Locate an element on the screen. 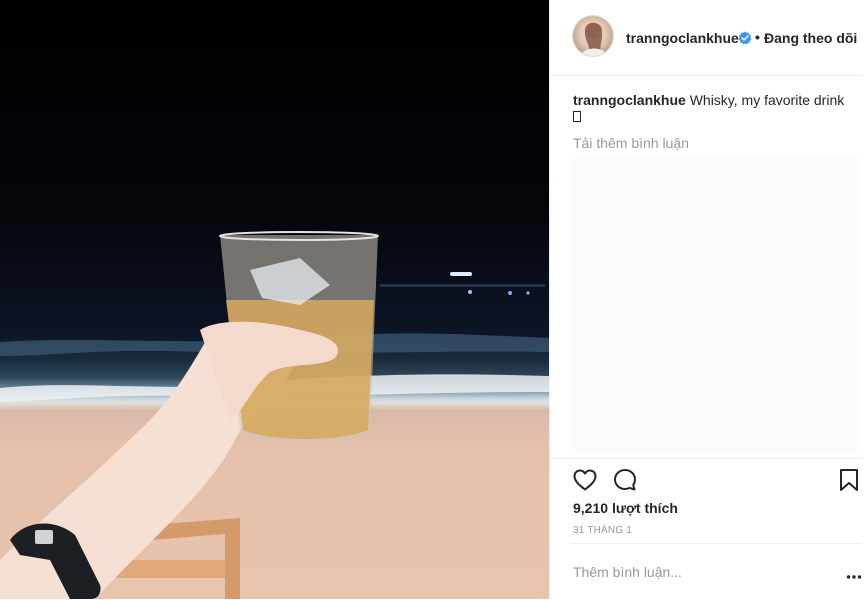  bookmark-icon is located at coordinates (849, 480).